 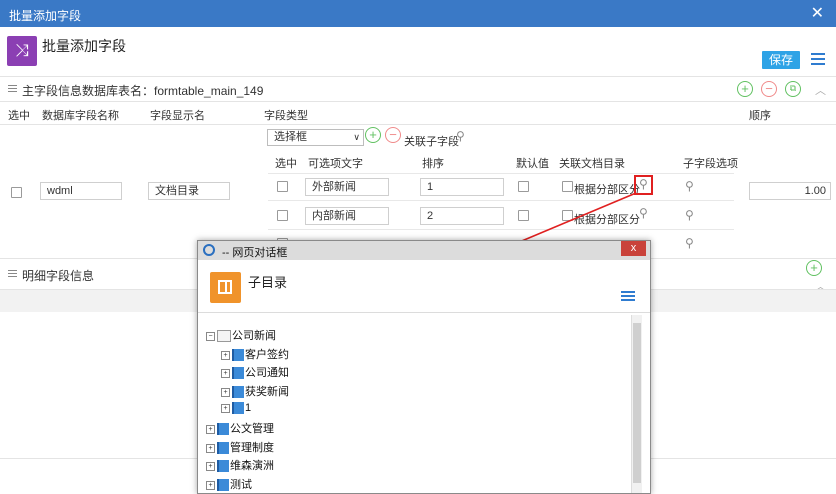 I want to click on tree-node: + 客户签约, so click(x=255, y=354).